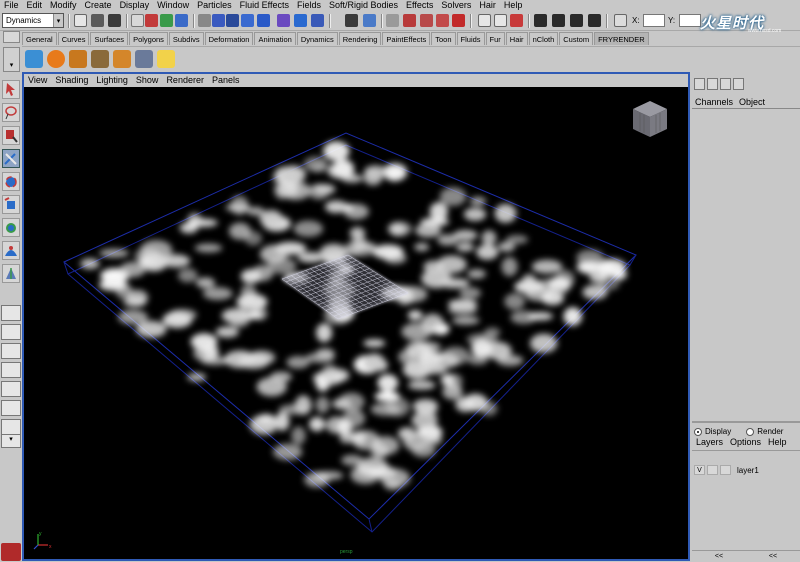 The width and height of the screenshot is (800, 562). Describe the element at coordinates (37, 80) in the screenshot. I see `panel-menu-view: View` at that location.